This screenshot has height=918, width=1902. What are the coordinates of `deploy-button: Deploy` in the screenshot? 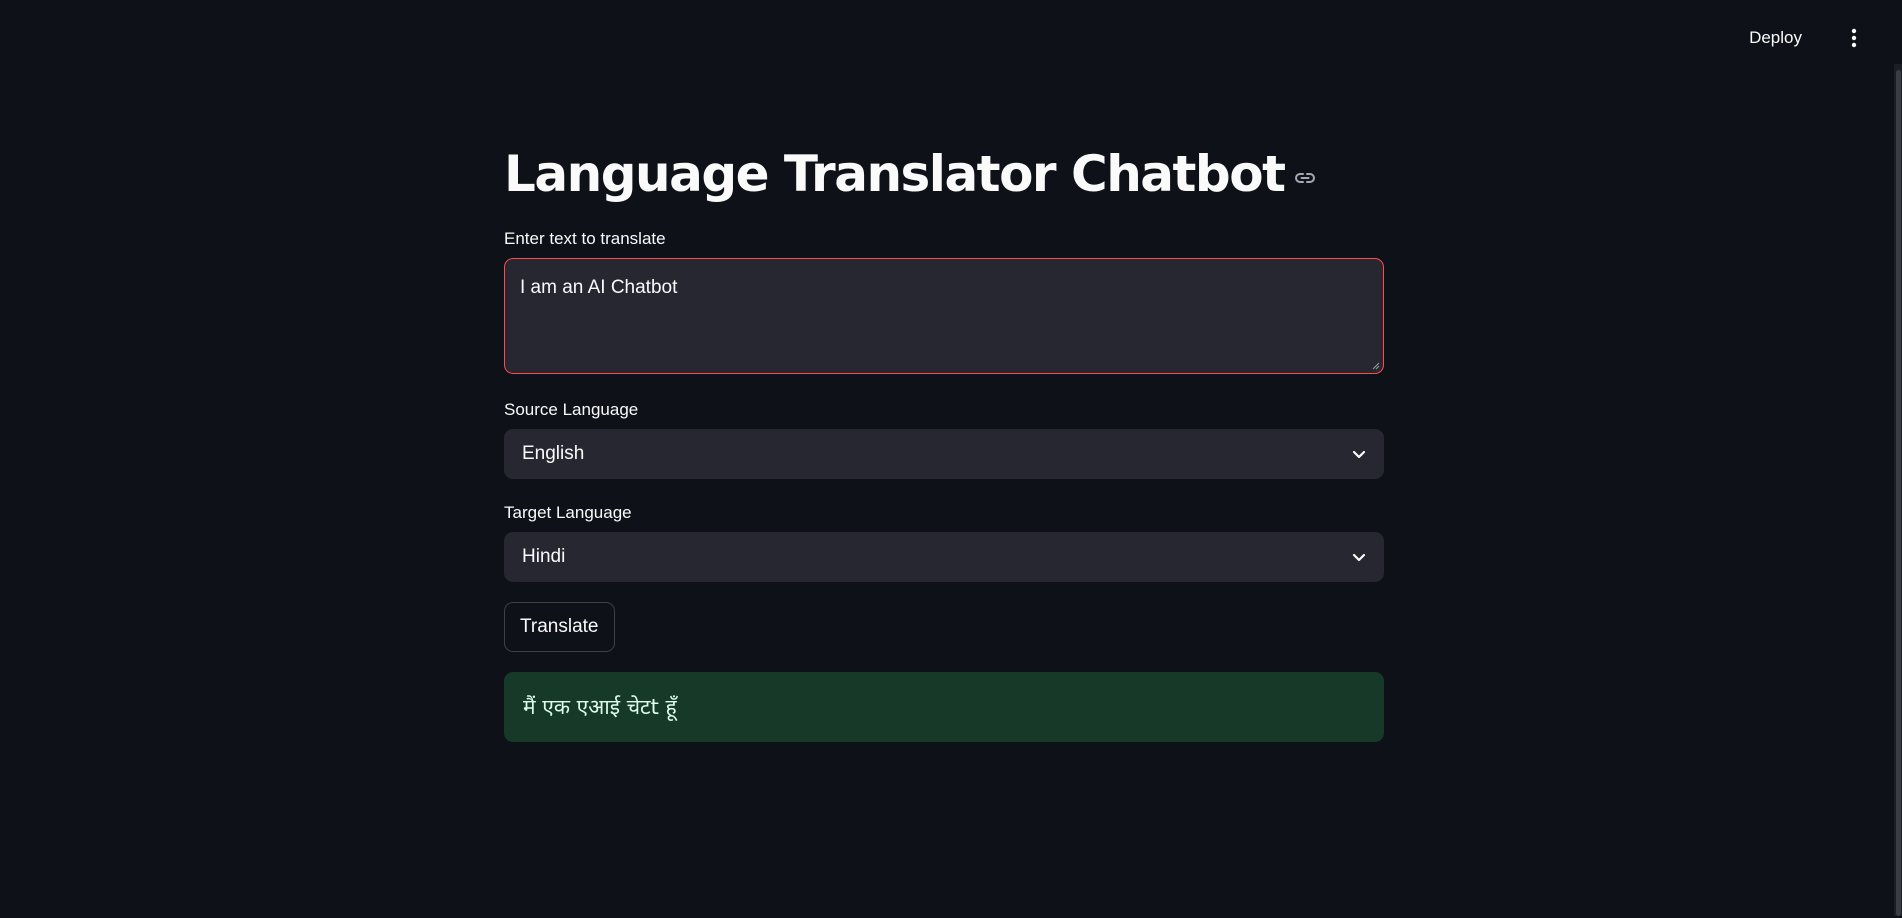 It's located at (1775, 38).